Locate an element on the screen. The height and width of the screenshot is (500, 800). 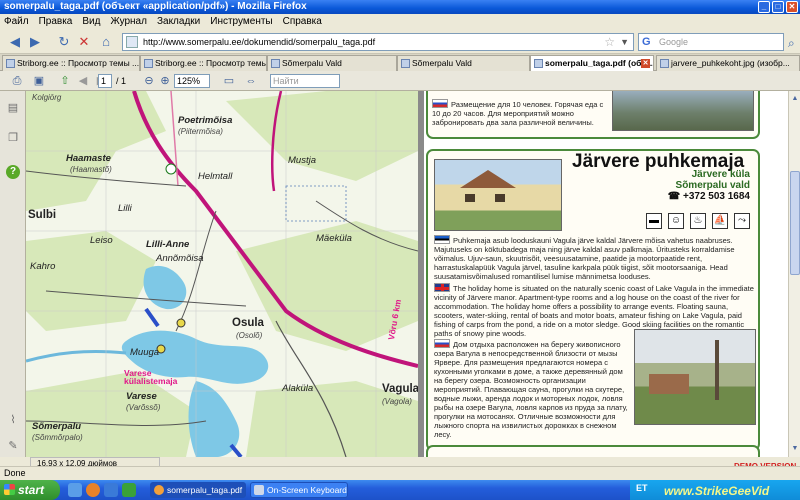
map-label: (Piitermõisa) is located at coordinates (200, 131).